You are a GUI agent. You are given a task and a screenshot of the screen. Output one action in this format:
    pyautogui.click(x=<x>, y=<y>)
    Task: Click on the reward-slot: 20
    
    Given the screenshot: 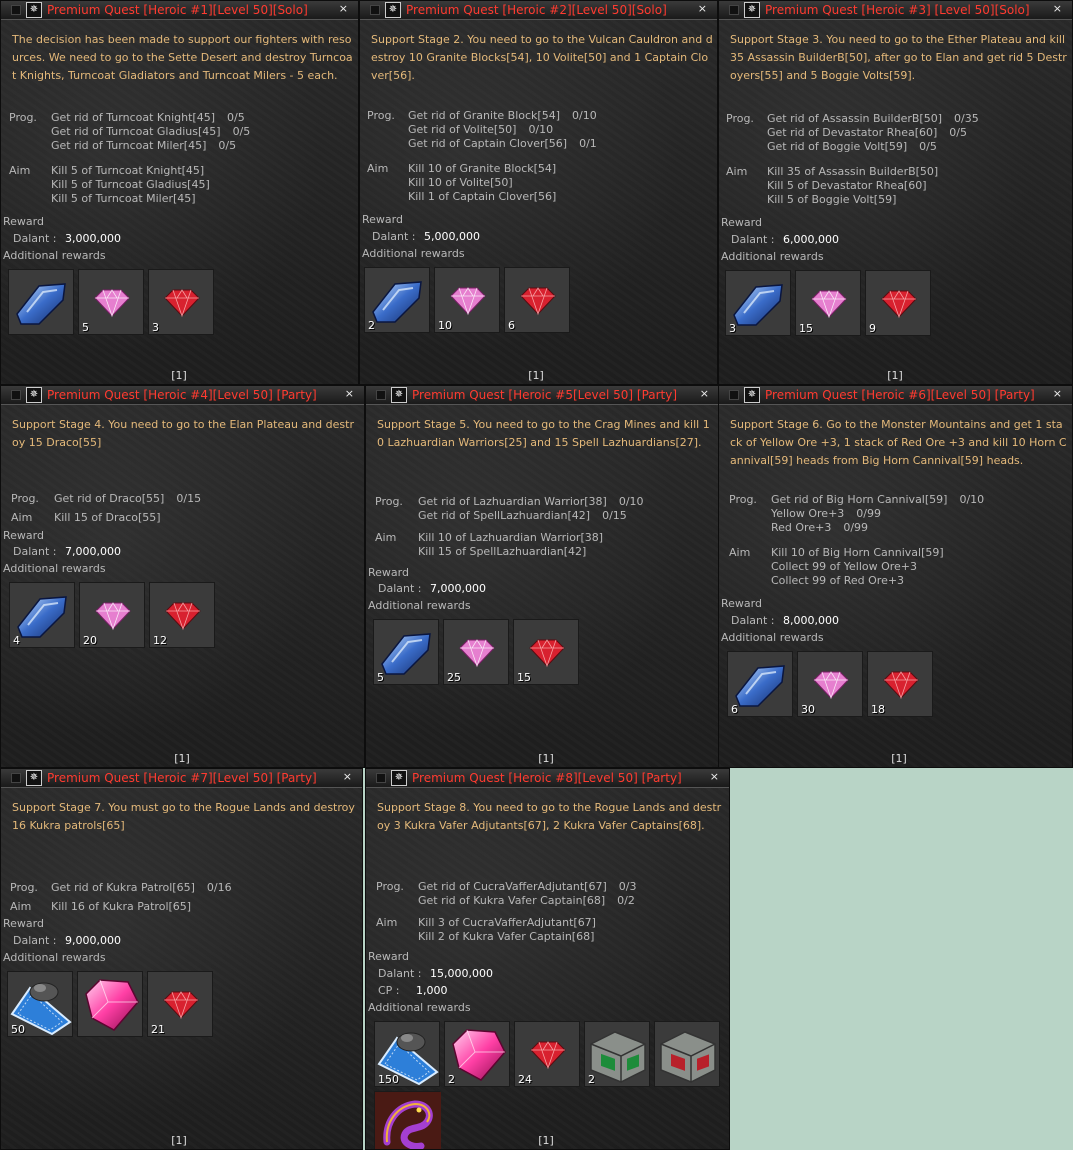 What is the action you would take?
    pyautogui.click(x=112, y=615)
    